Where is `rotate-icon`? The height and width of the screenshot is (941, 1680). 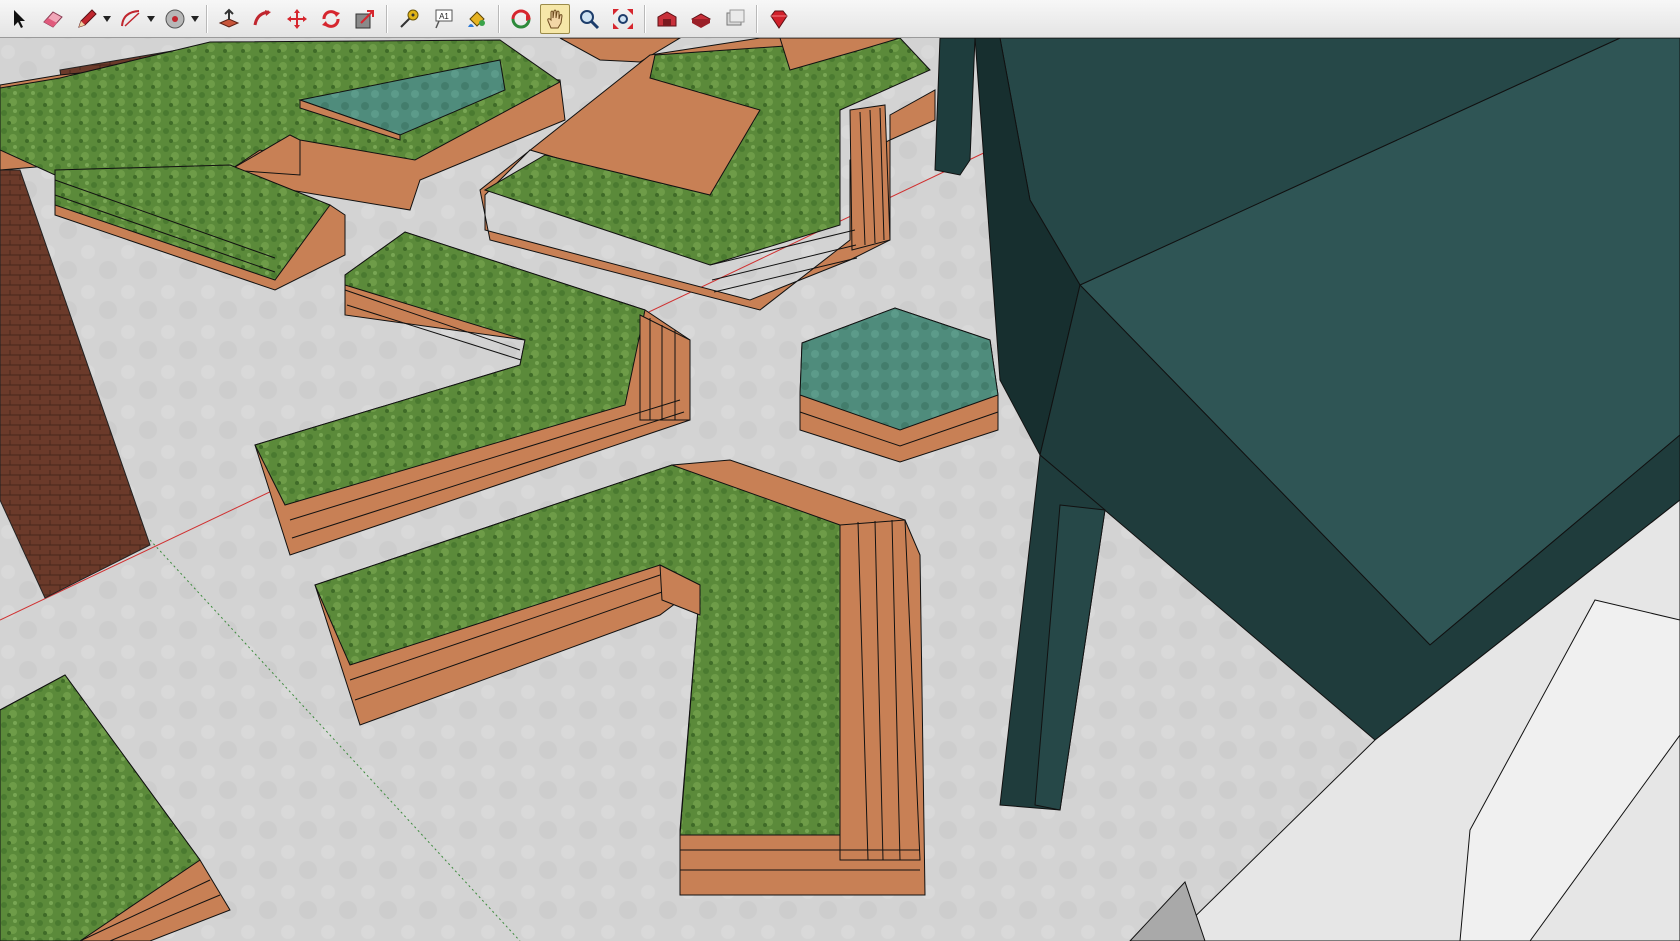 rotate-icon is located at coordinates (331, 18).